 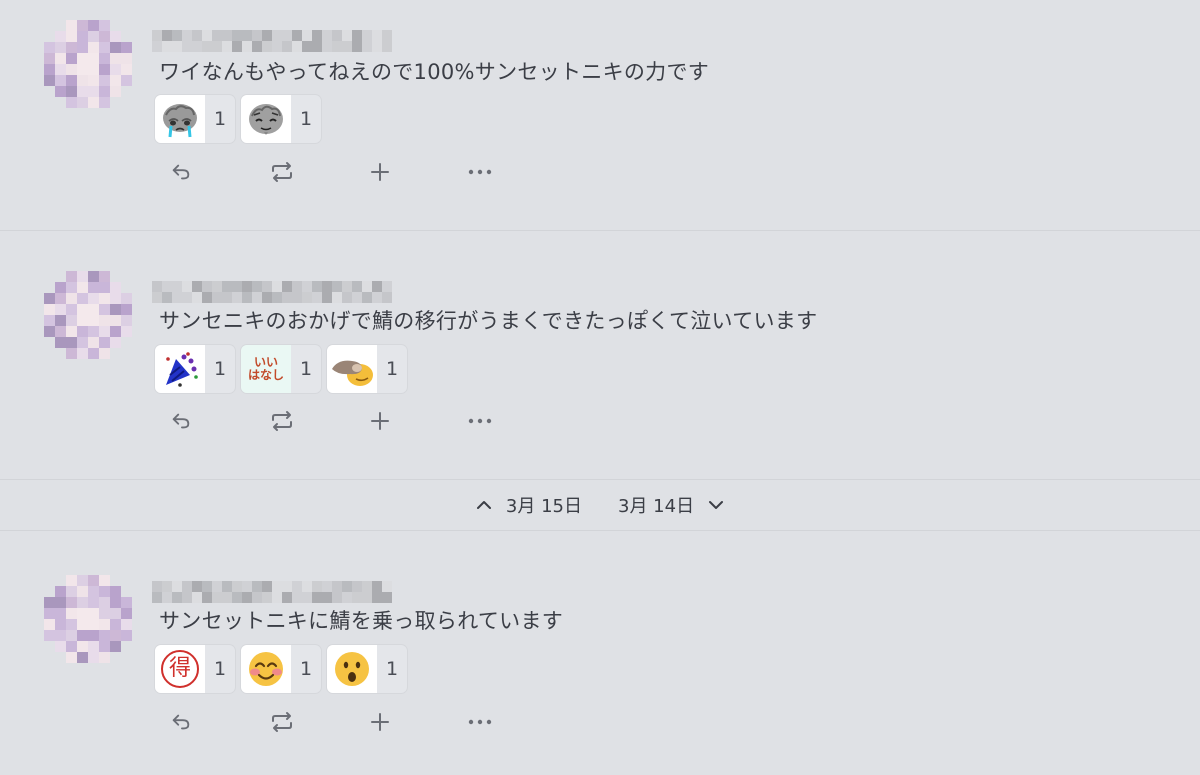 I want to click on reactions-bar: 得 1 1 1, so click(x=281, y=669).